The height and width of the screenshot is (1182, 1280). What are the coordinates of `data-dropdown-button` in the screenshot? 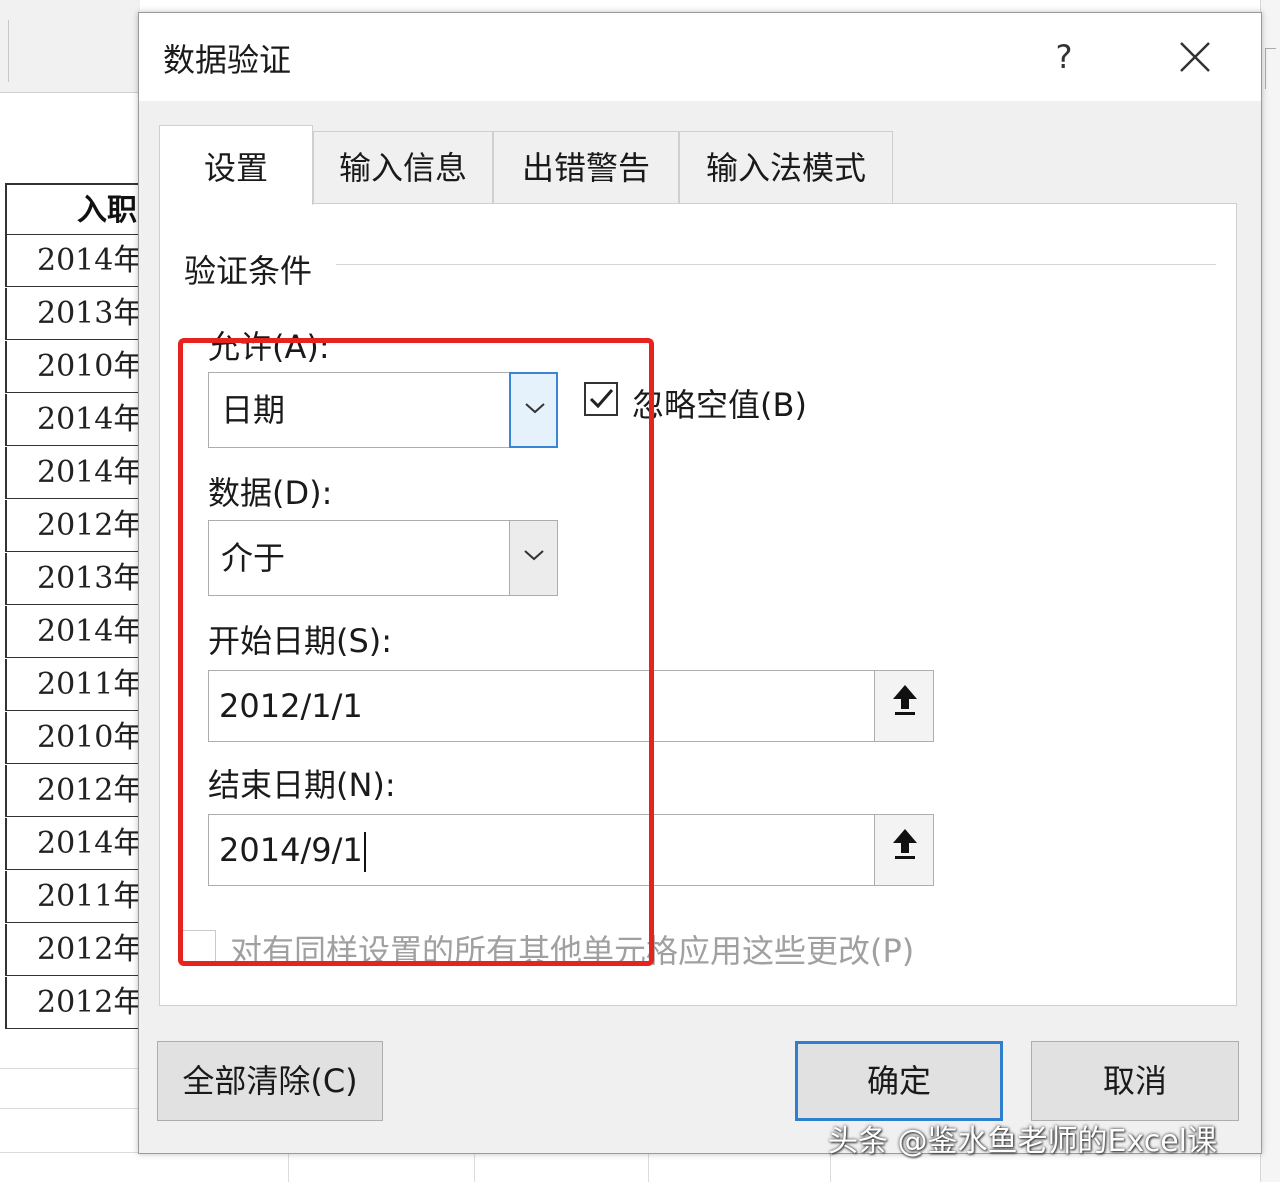 It's located at (533, 558).